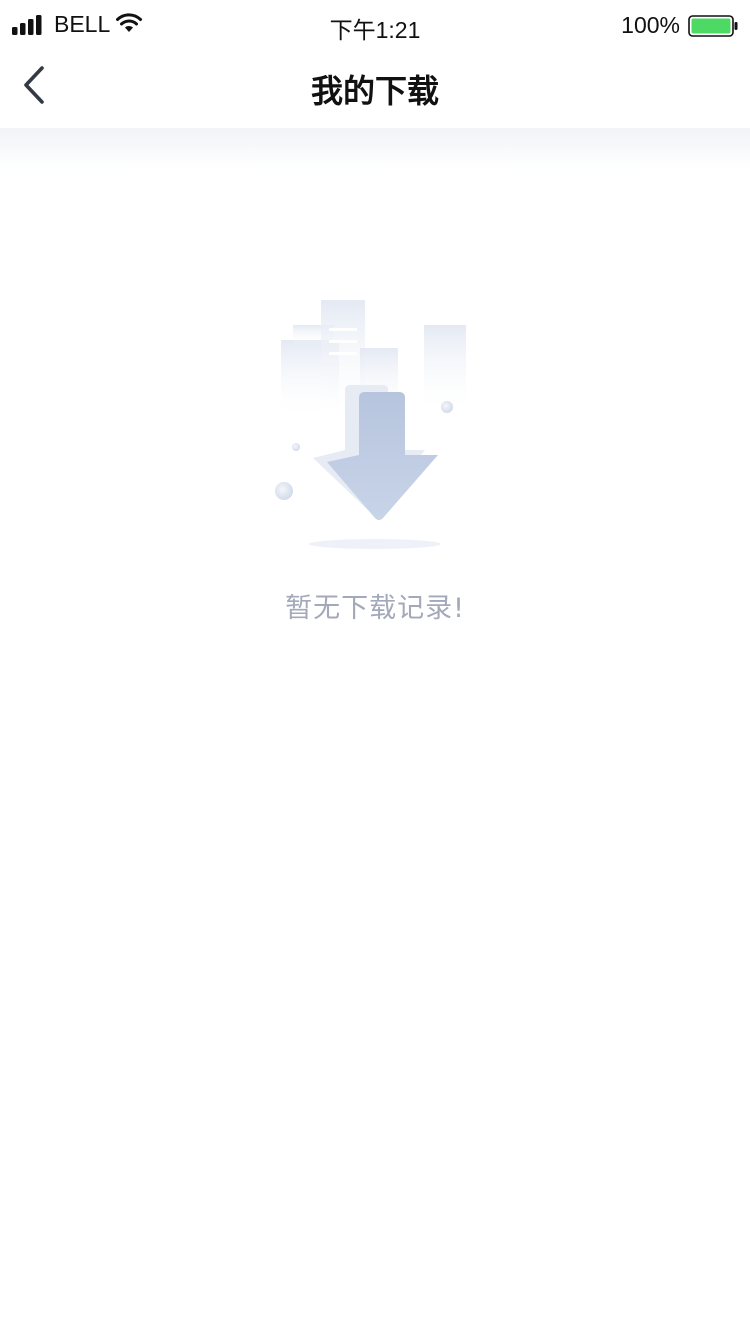 The image size is (750, 1334). Describe the element at coordinates (370, 424) in the screenshot. I see `download-arrow-illustration` at that location.